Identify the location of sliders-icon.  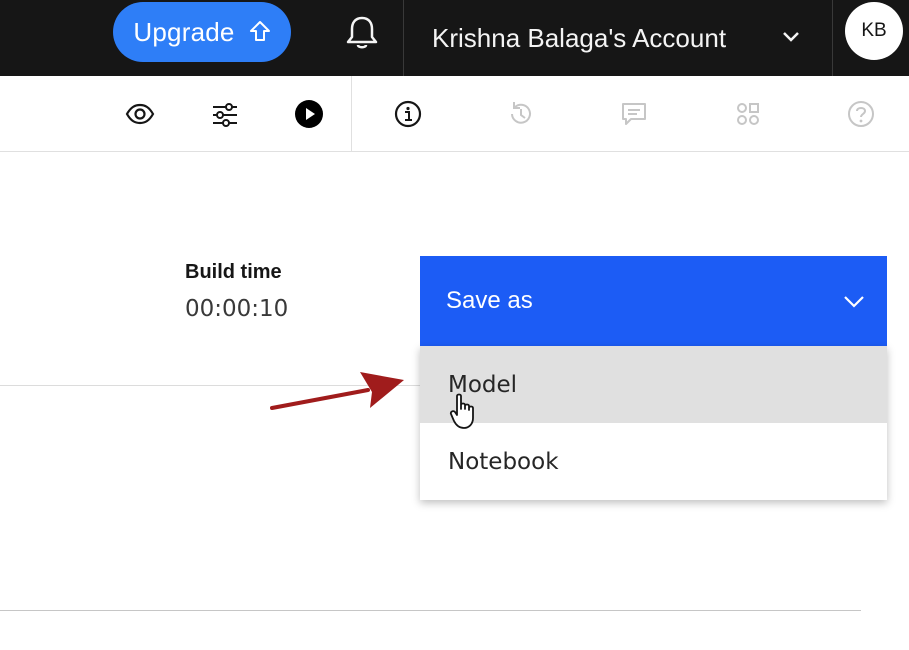
(225, 114).